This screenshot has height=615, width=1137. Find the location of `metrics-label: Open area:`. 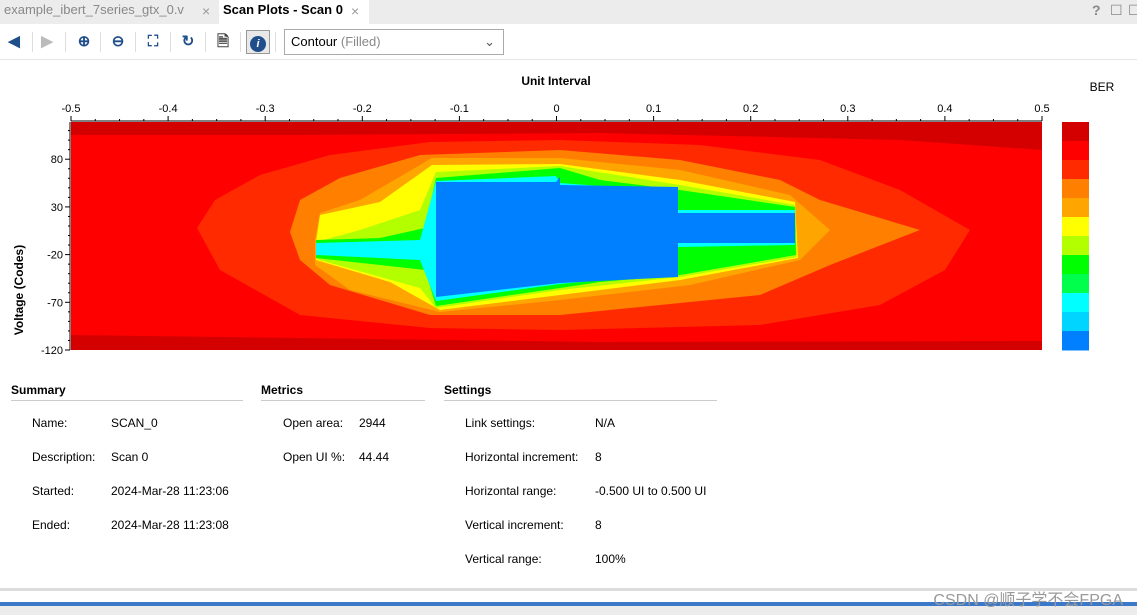

metrics-label: Open area: is located at coordinates (313, 423).